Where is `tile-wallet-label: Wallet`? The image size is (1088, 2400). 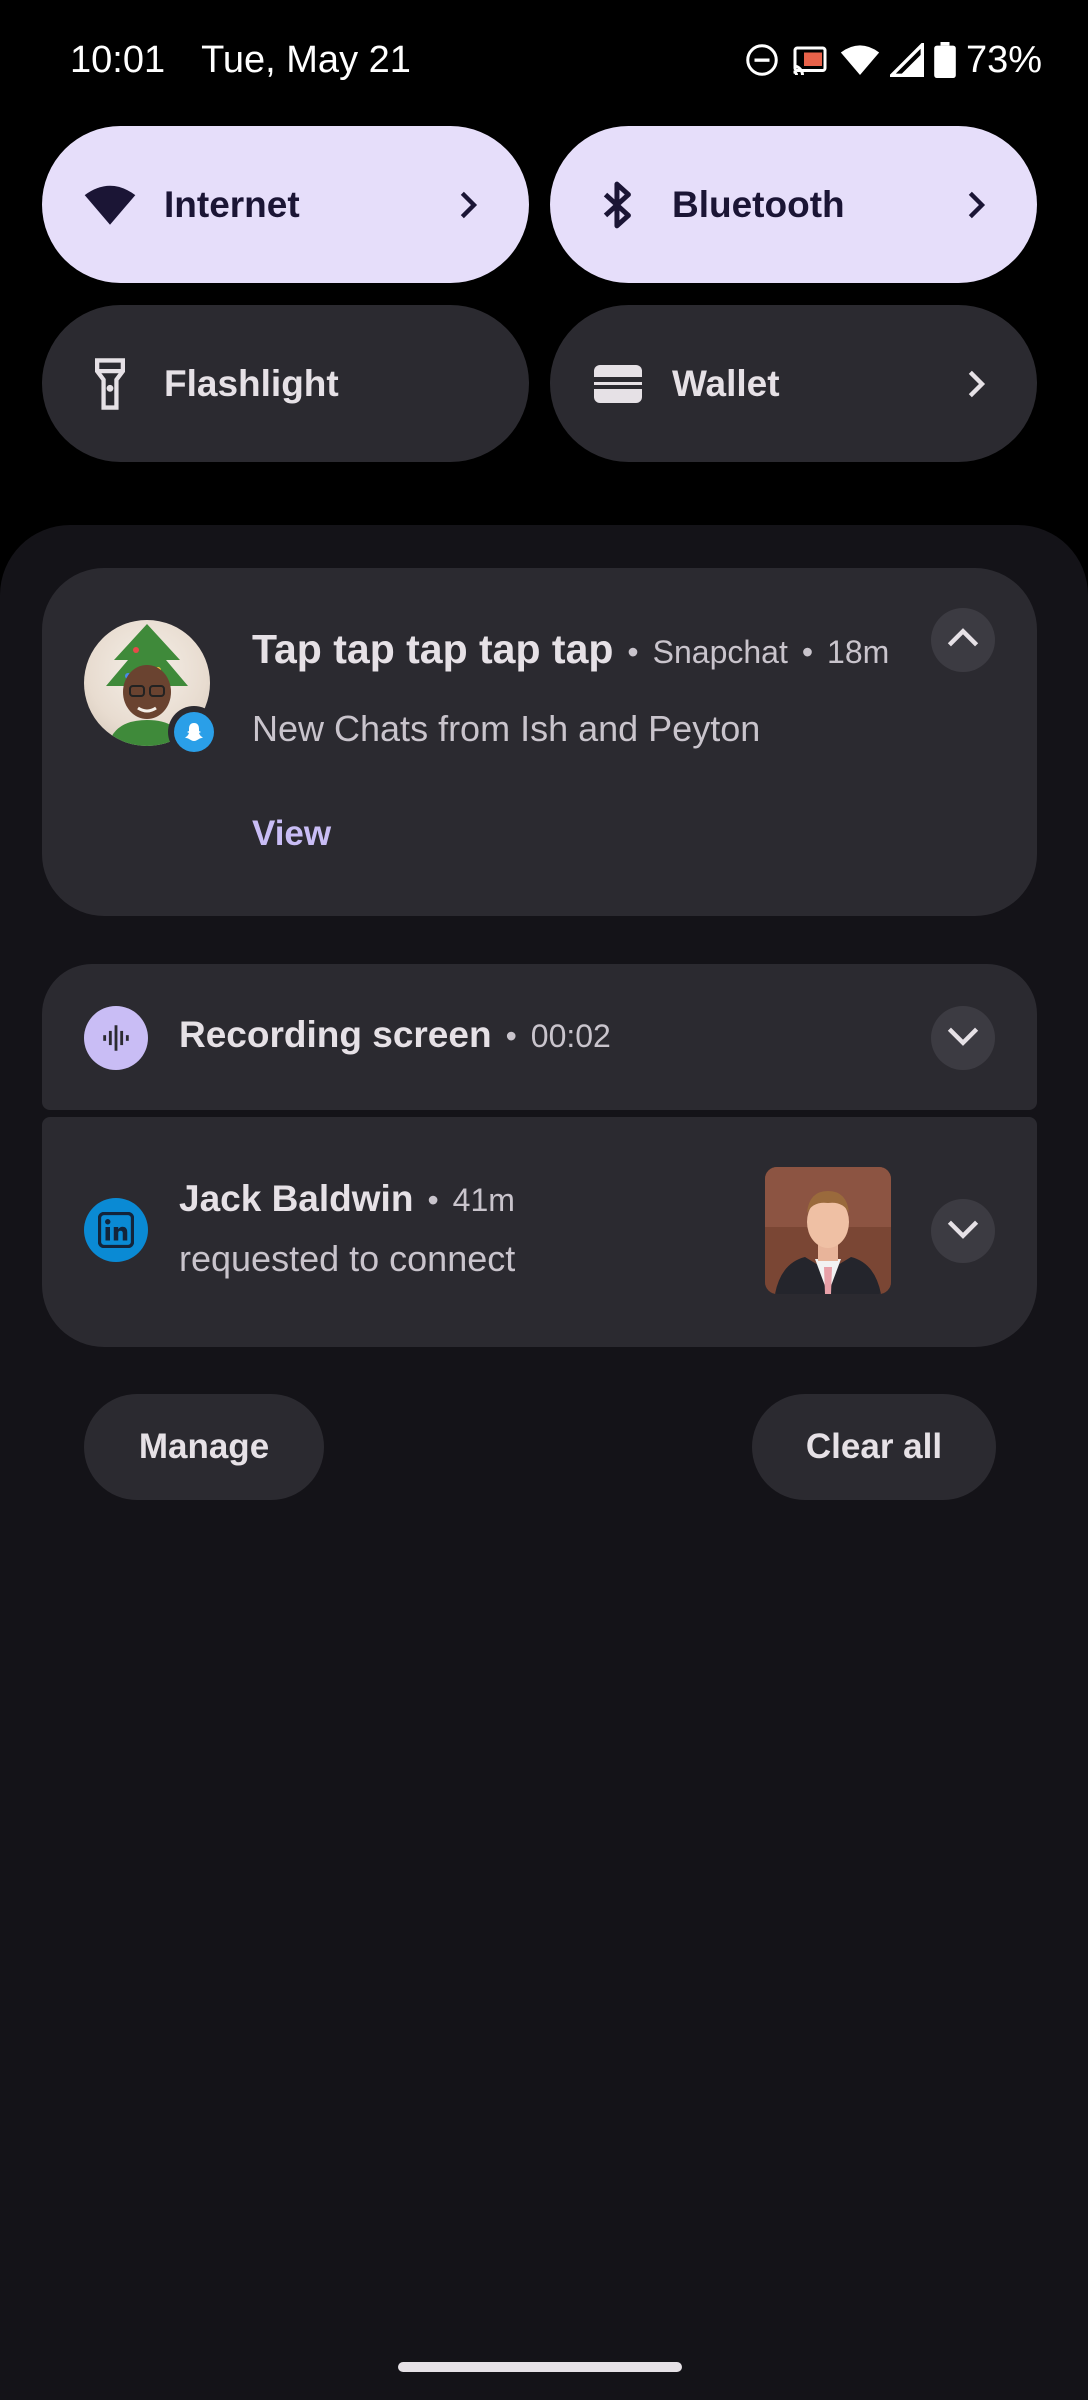 tile-wallet-label: Wallet is located at coordinates (726, 383).